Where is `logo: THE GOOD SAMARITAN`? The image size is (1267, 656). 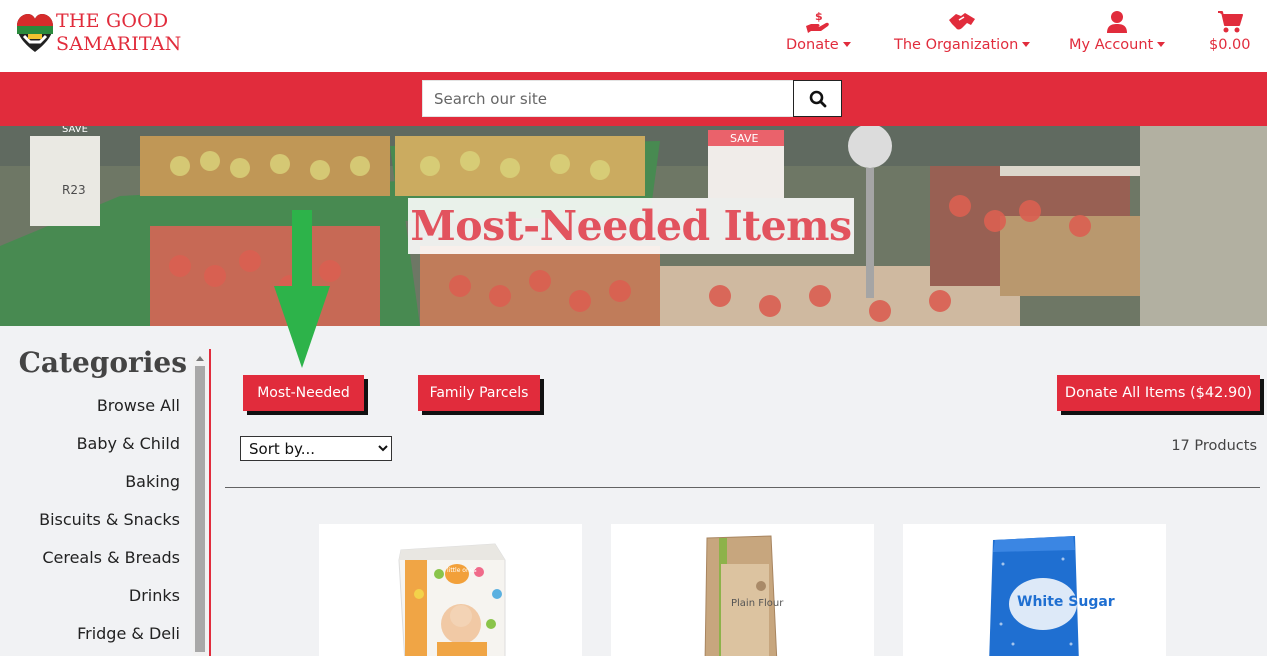 logo: THE GOOD SAMARITAN is located at coordinates (99, 33).